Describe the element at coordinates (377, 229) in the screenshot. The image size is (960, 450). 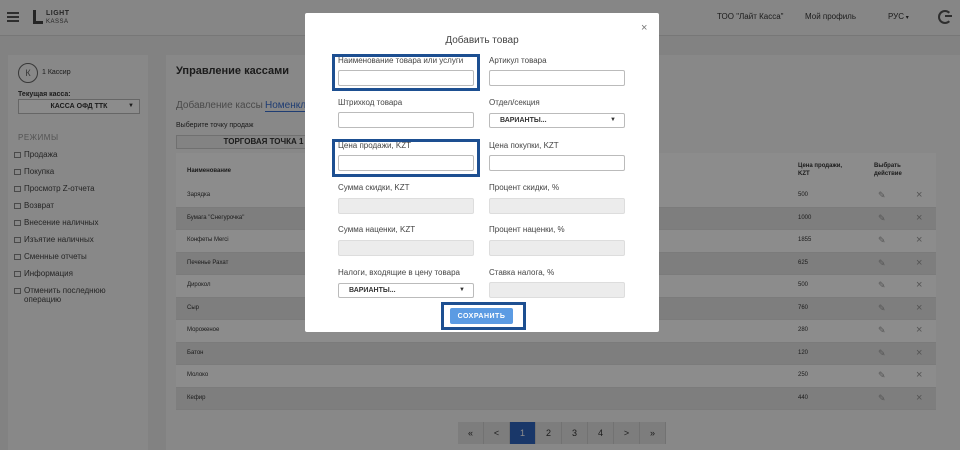
I see `markup-sum-label: Сумма наценки, KZT` at that location.